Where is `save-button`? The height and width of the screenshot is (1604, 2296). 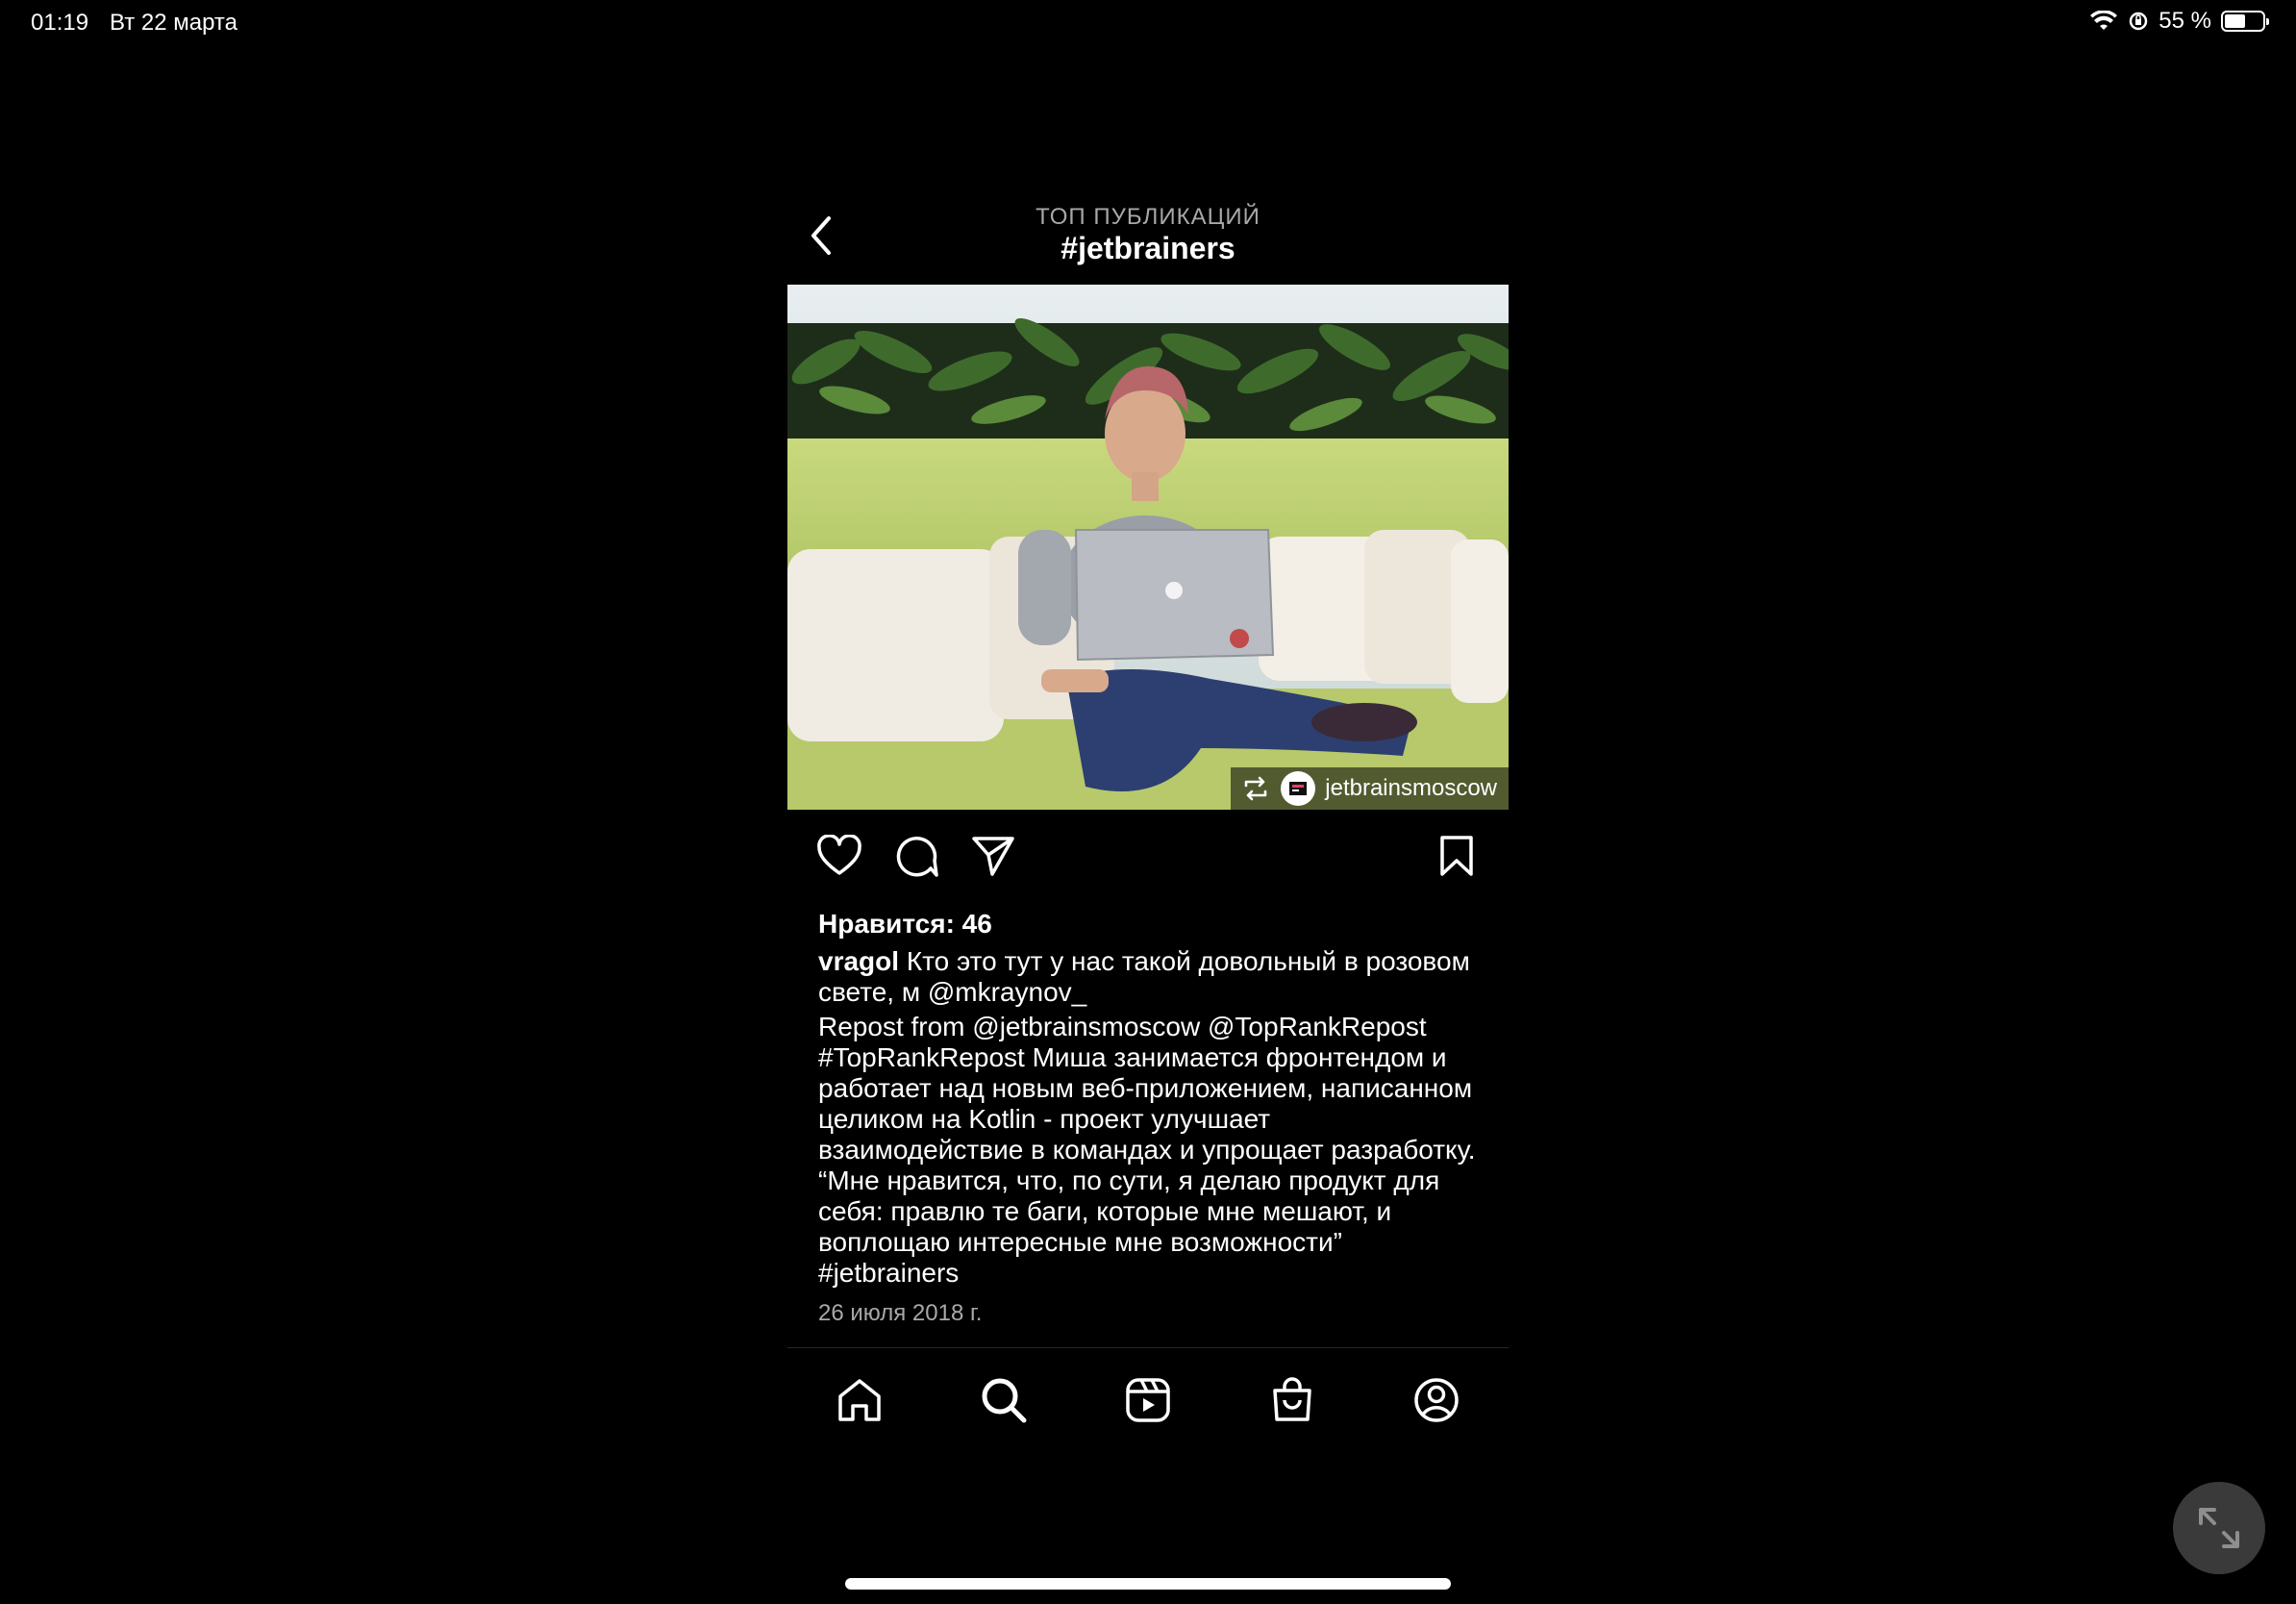
save-button is located at coordinates (1457, 856).